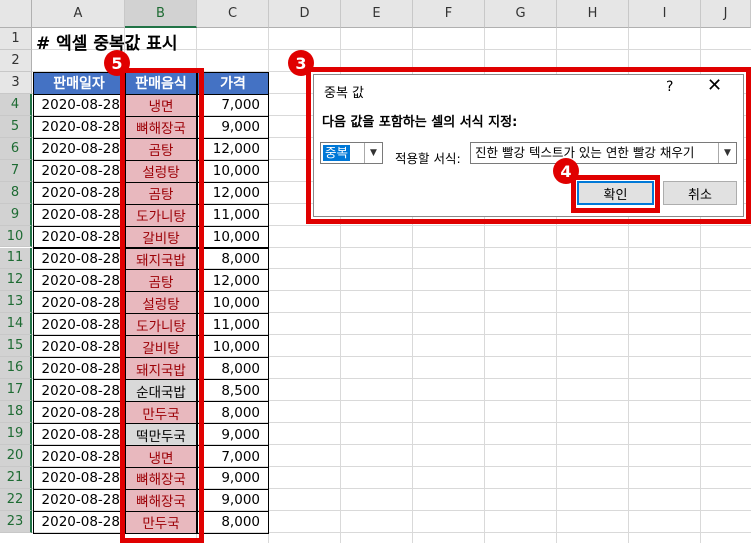 Image resolution: width=751 pixels, height=543 pixels. Describe the element at coordinates (16, 478) in the screenshot. I see `row-header-21: 21` at that location.